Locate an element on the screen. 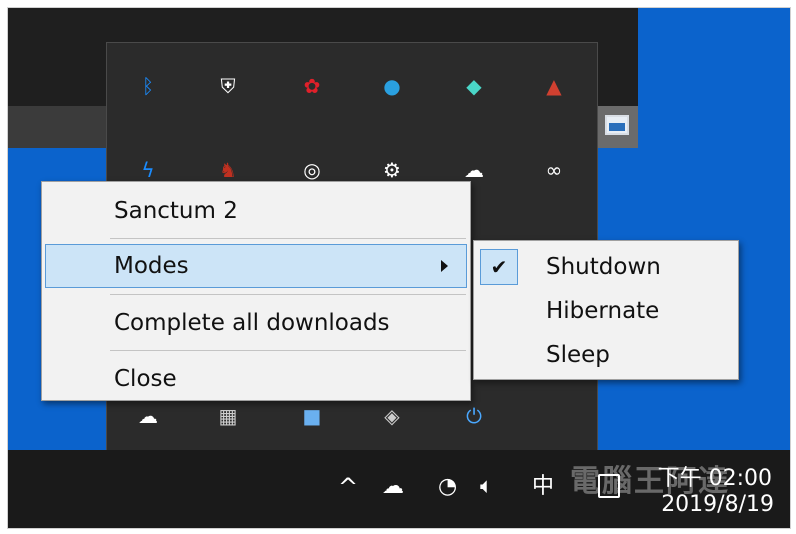 The image size is (796, 534). submenu-item-shutdown: ✔ Shutdown is located at coordinates (606, 267).